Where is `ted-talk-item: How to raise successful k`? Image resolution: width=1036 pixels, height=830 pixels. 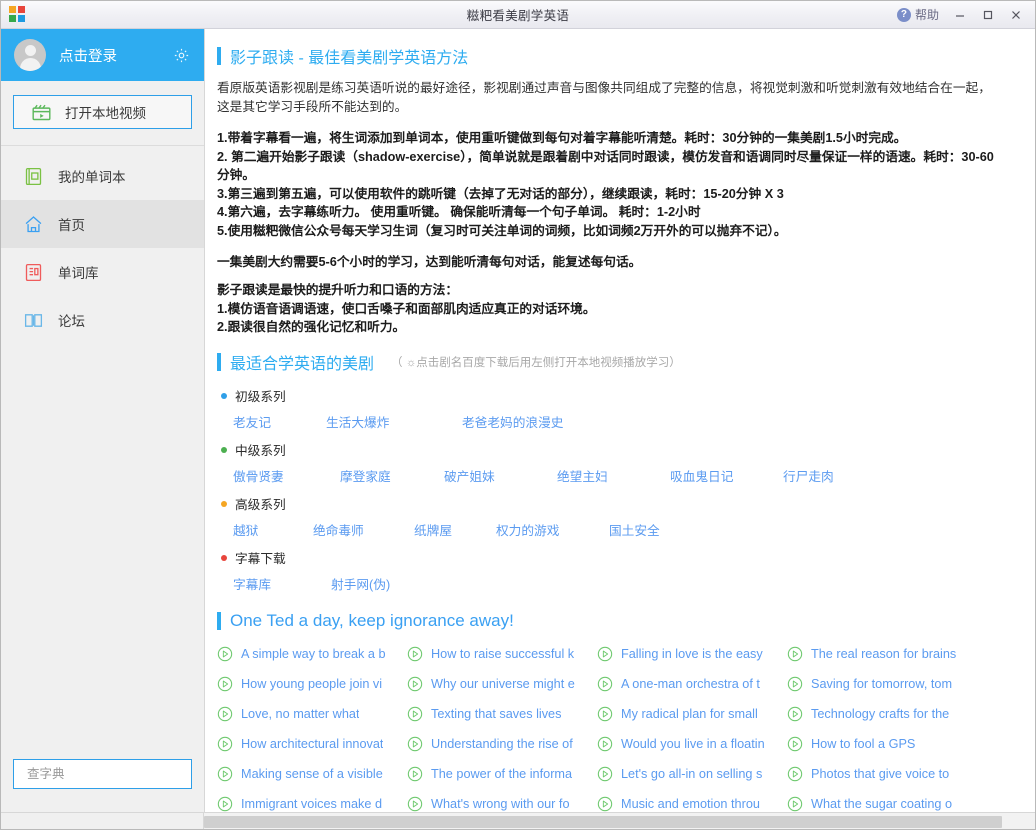 ted-talk-item: How to raise successful k is located at coordinates (502, 654).